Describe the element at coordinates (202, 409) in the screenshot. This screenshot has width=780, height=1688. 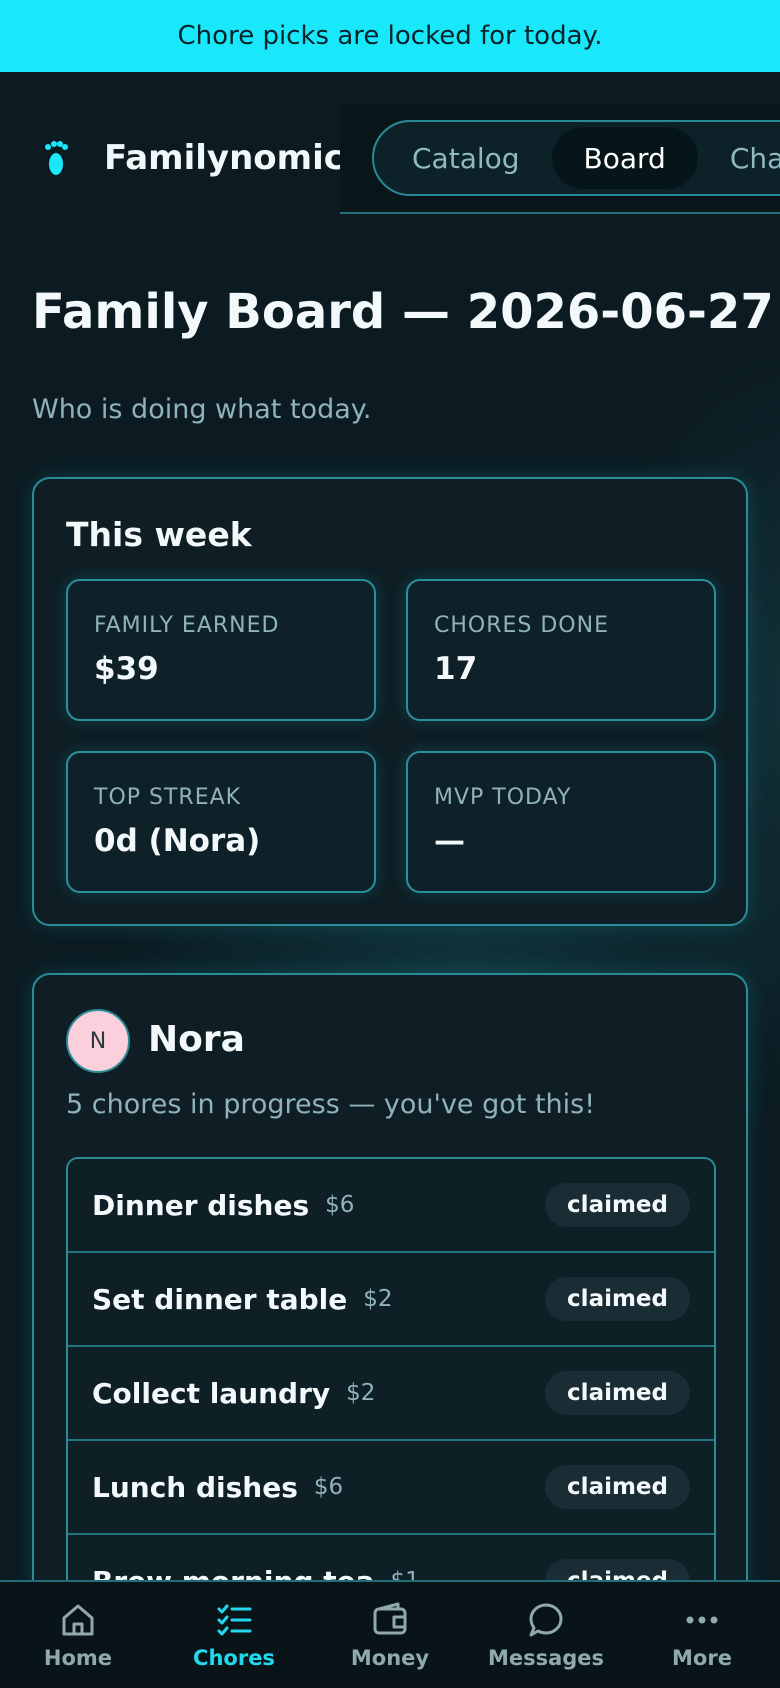
I see `page-subtitle: Who is doing what today.` at that location.